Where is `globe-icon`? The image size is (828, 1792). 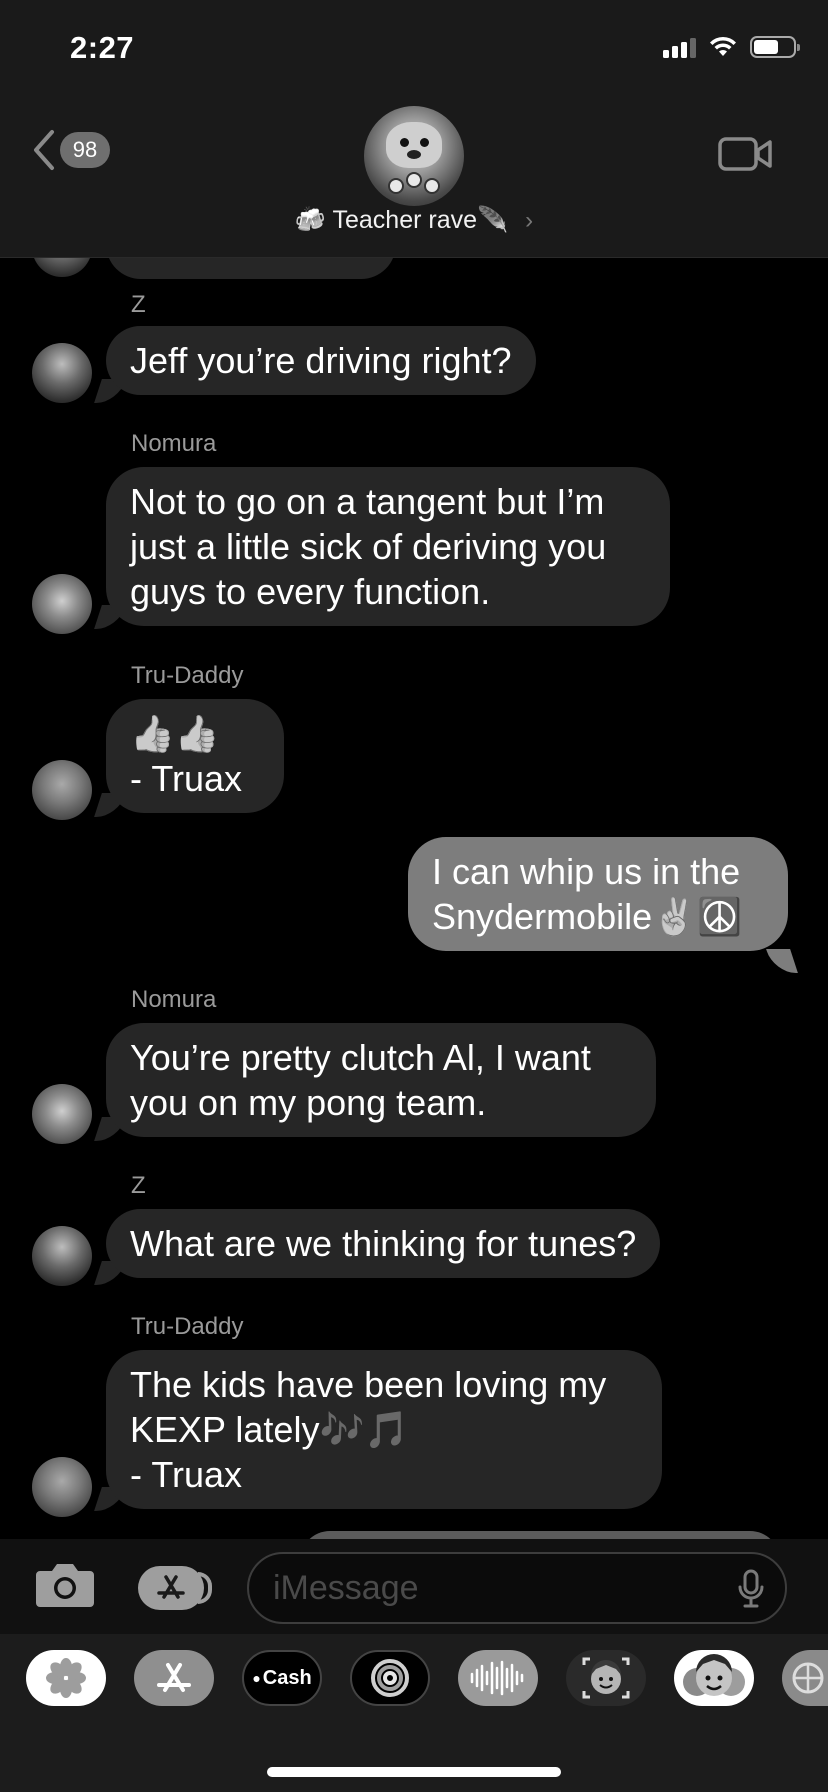
globe-icon is located at coordinates (808, 1678).